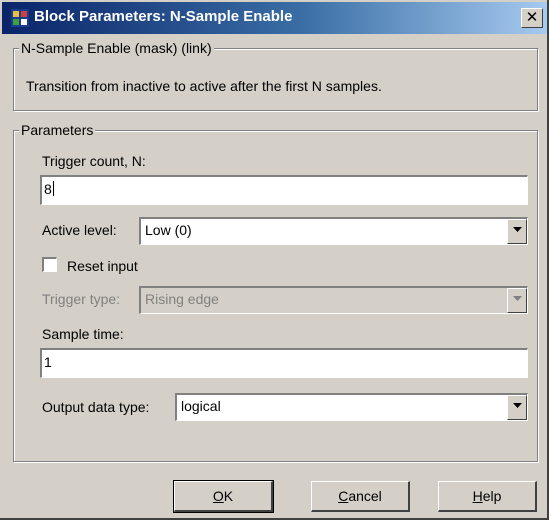 The height and width of the screenshot is (524, 551). I want to click on output-data-type-label: Output data type:, so click(96, 407).